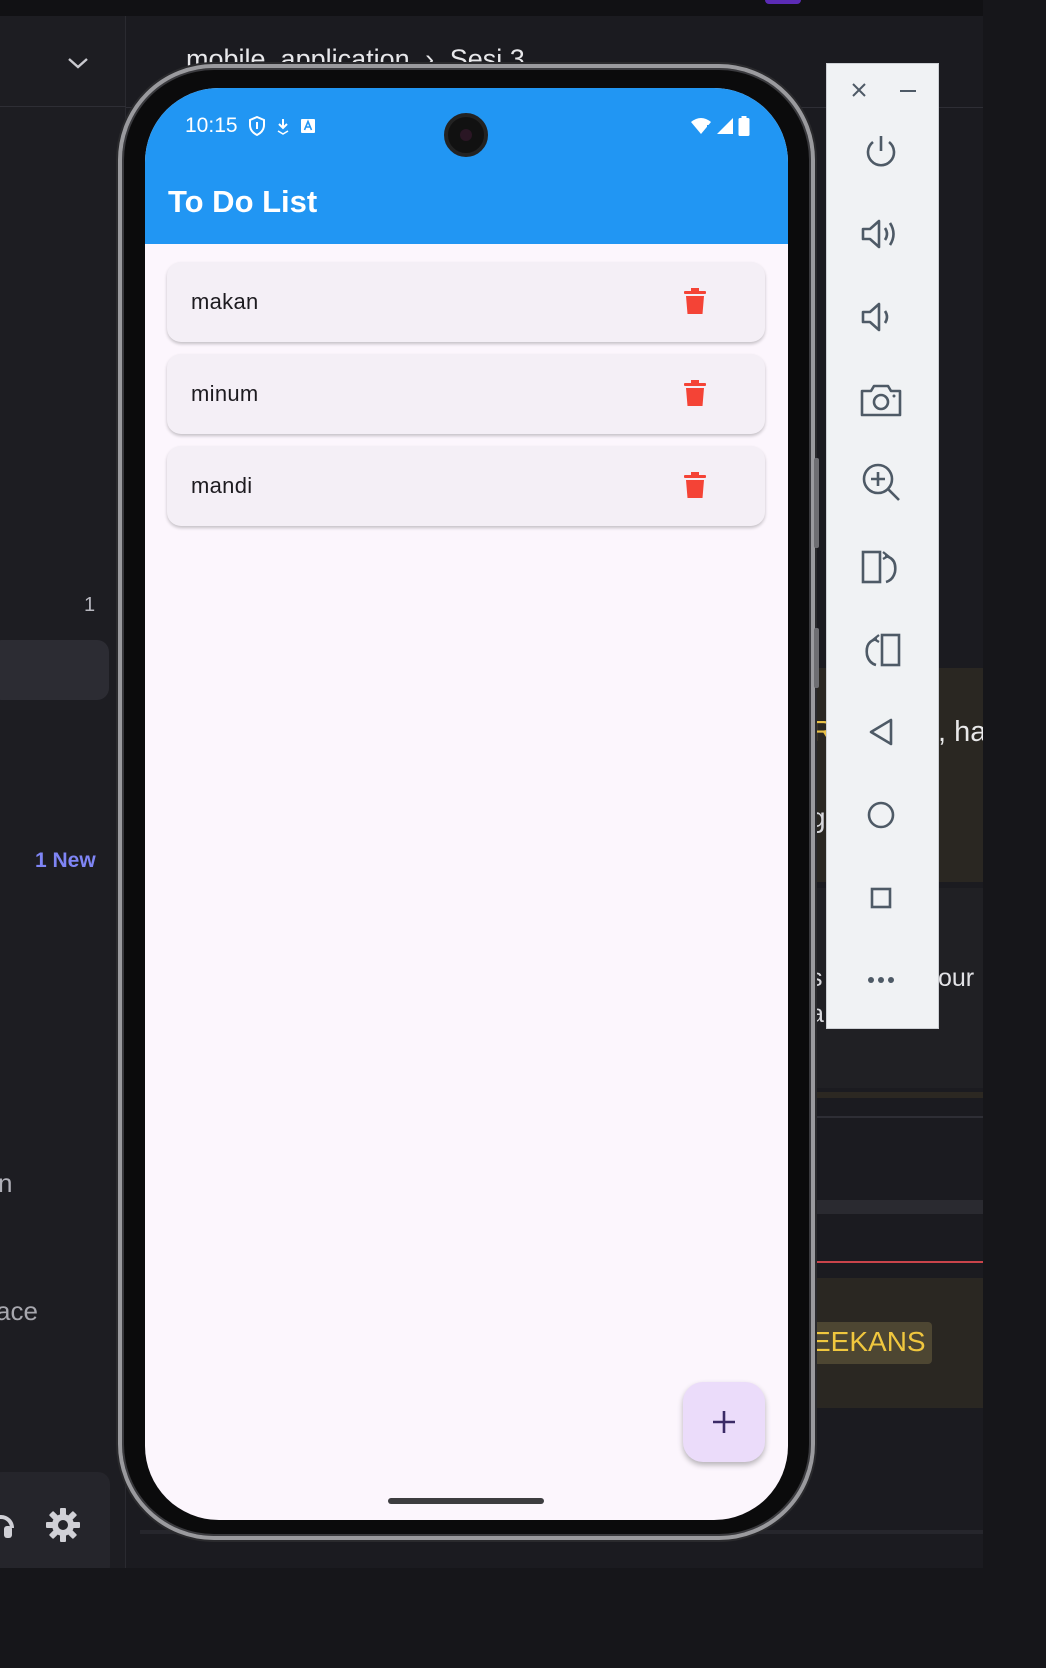 This screenshot has height=1668, width=1046. Describe the element at coordinates (63, 106) in the screenshot. I see `sidebar-divider` at that location.